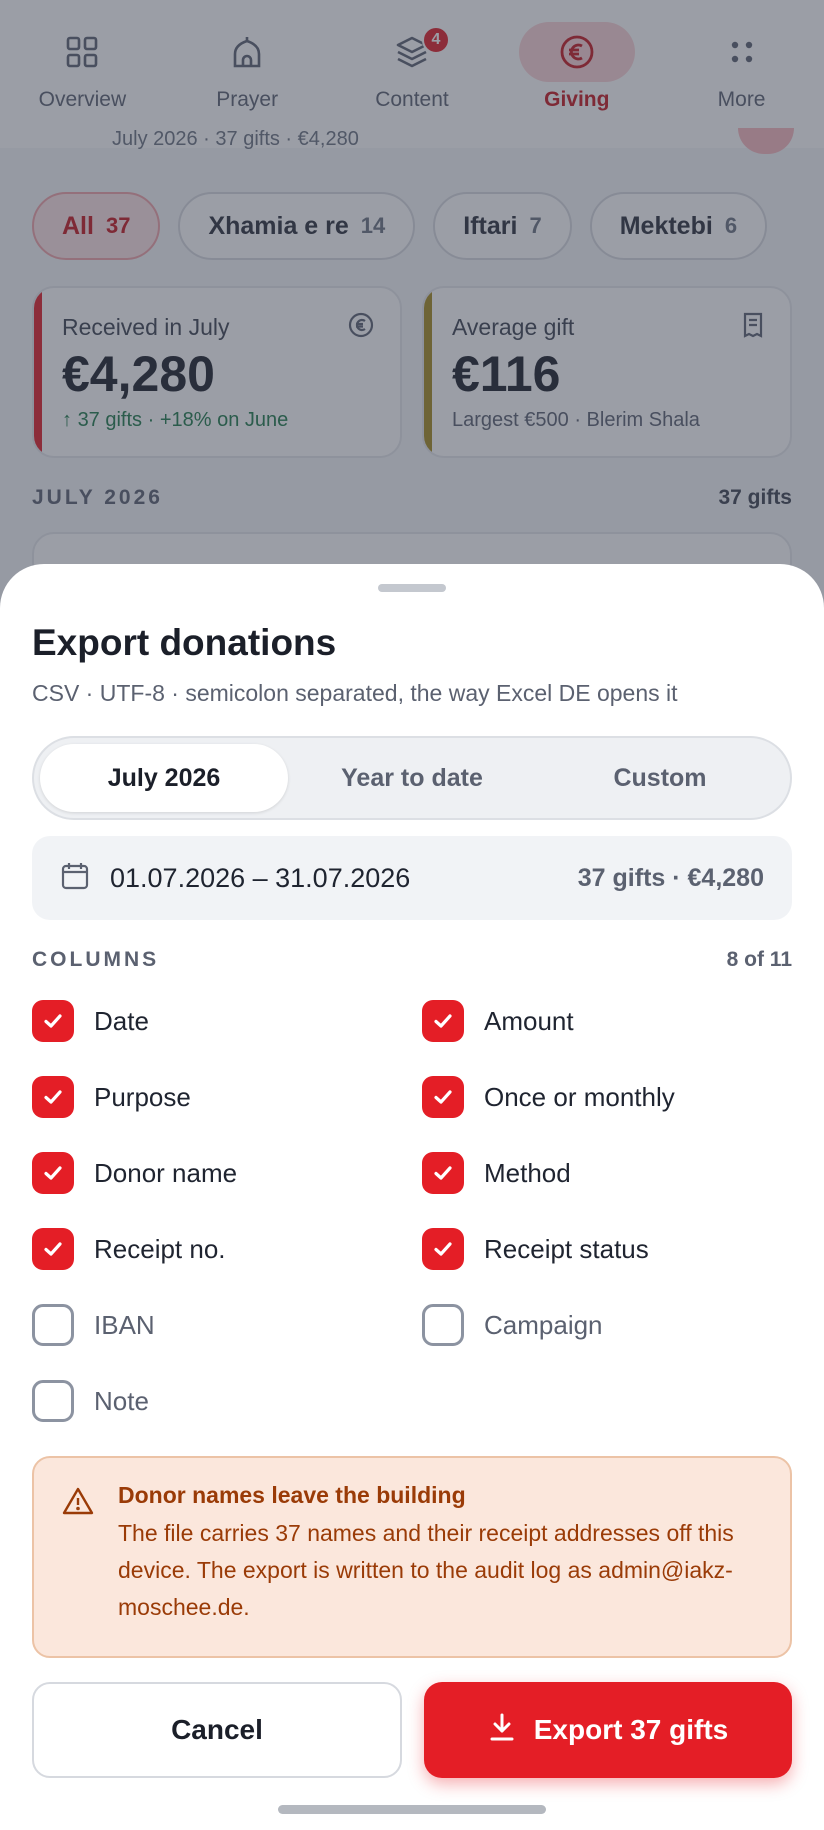 Image resolution: width=824 pixels, height=1830 pixels. I want to click on column-label: Date, so click(121, 1020).